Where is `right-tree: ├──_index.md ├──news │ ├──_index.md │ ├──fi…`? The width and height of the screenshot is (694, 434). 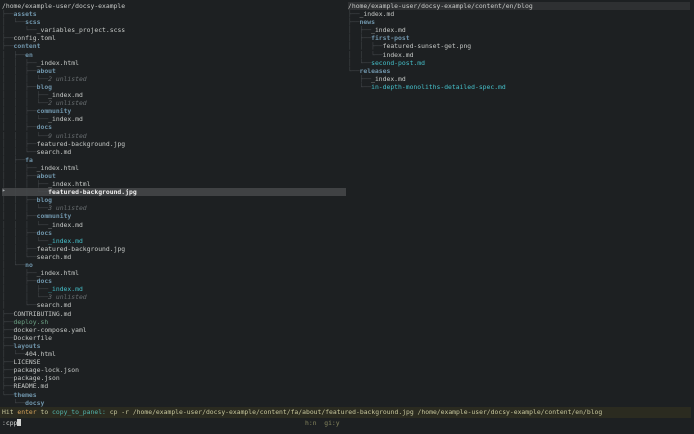 right-tree: ├──_index.md ├──news │ ├──_index.md │ ├──fi… is located at coordinates (519, 50).